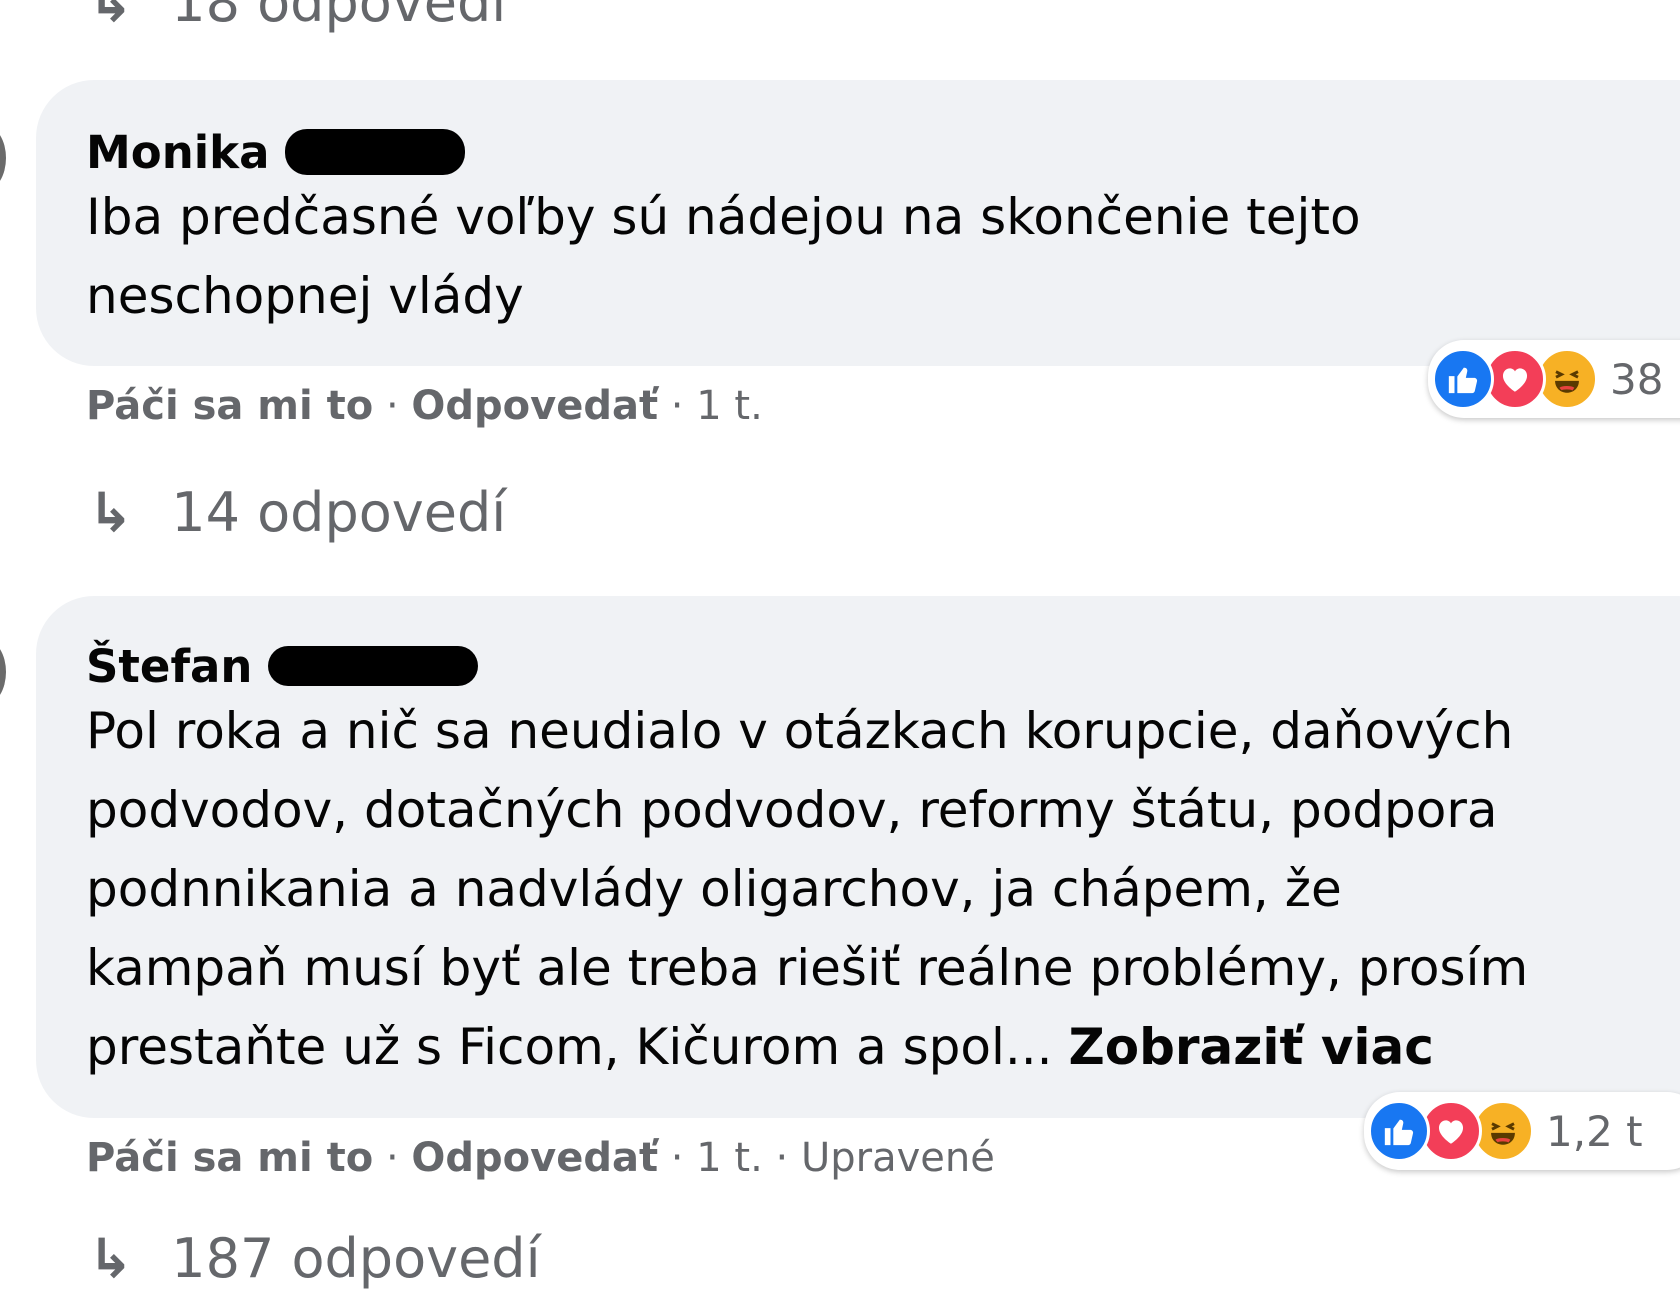  I want to click on reactions-summary: 1,2 t, so click(1522, 1131).